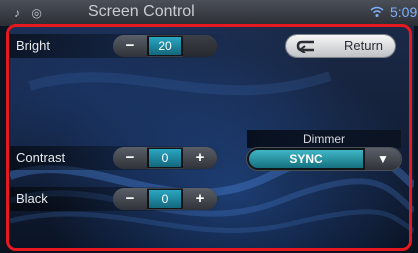 The height and width of the screenshot is (253, 418). What do you see at coordinates (209, 13) in the screenshot?
I see `status-bar: ♪ ◎ Screen Control 5:09` at bounding box center [209, 13].